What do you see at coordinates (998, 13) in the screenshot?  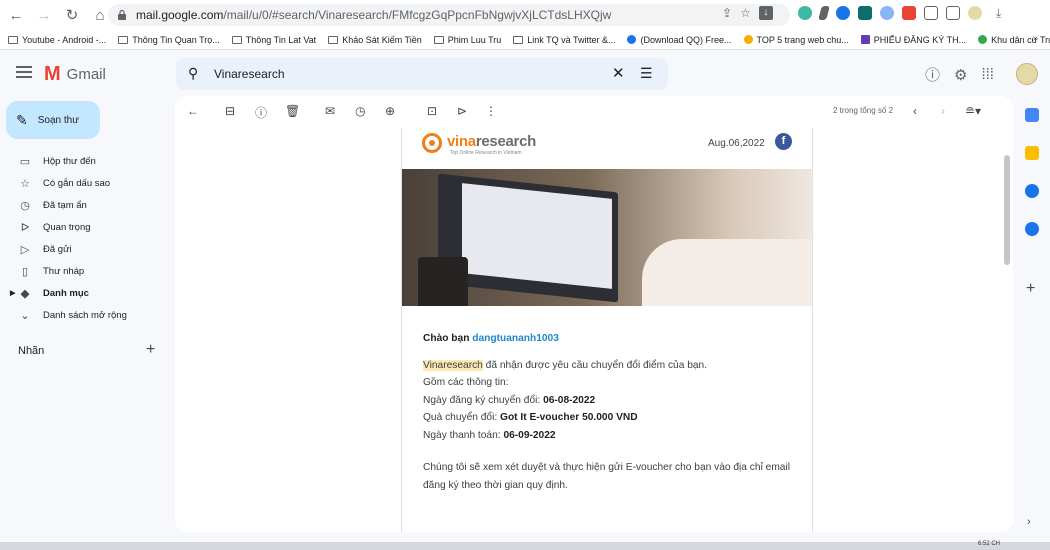 I see `download-icon: ⤓` at bounding box center [998, 13].